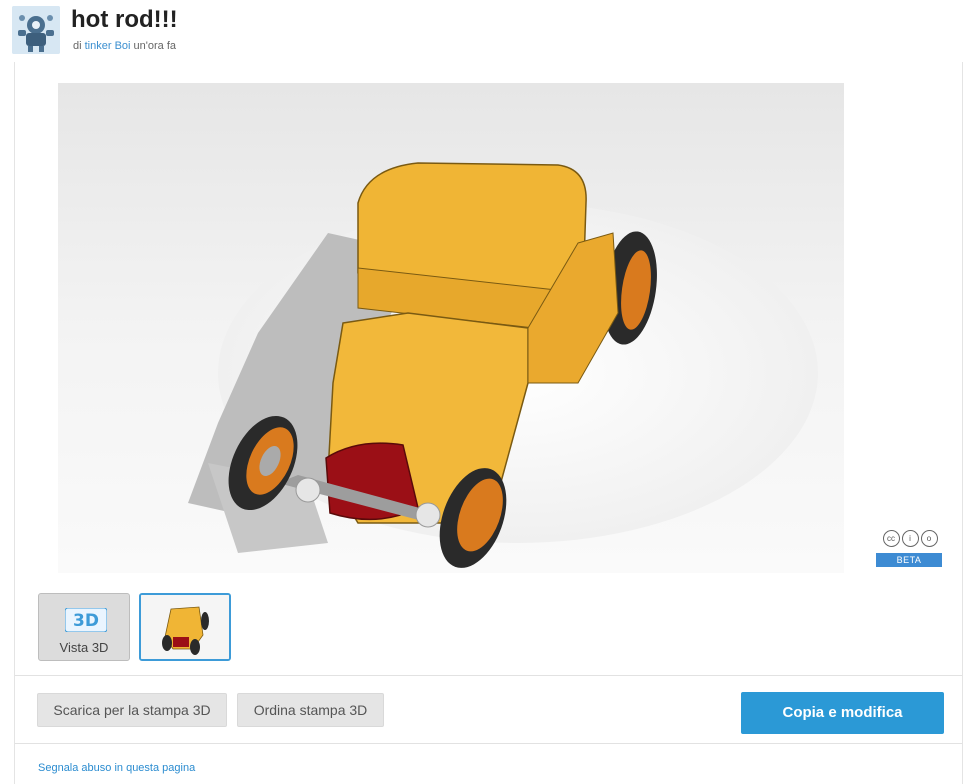 This screenshot has height=784, width=971. I want to click on beta-badge: BETA, so click(909, 560).